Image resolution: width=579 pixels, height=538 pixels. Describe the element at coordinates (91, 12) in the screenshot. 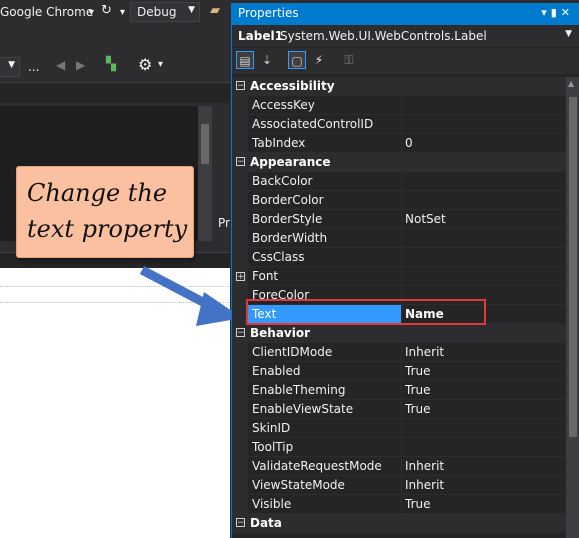

I see `browser-dropdown-icon: ▾` at that location.